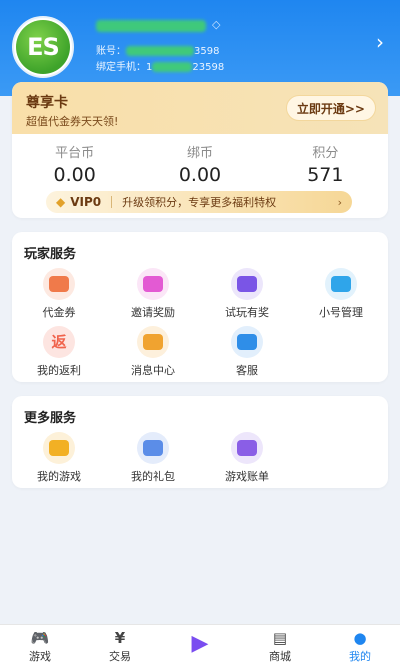 This screenshot has height=666, width=400. What do you see at coordinates (112, 202) in the screenshot?
I see `divider` at bounding box center [112, 202].